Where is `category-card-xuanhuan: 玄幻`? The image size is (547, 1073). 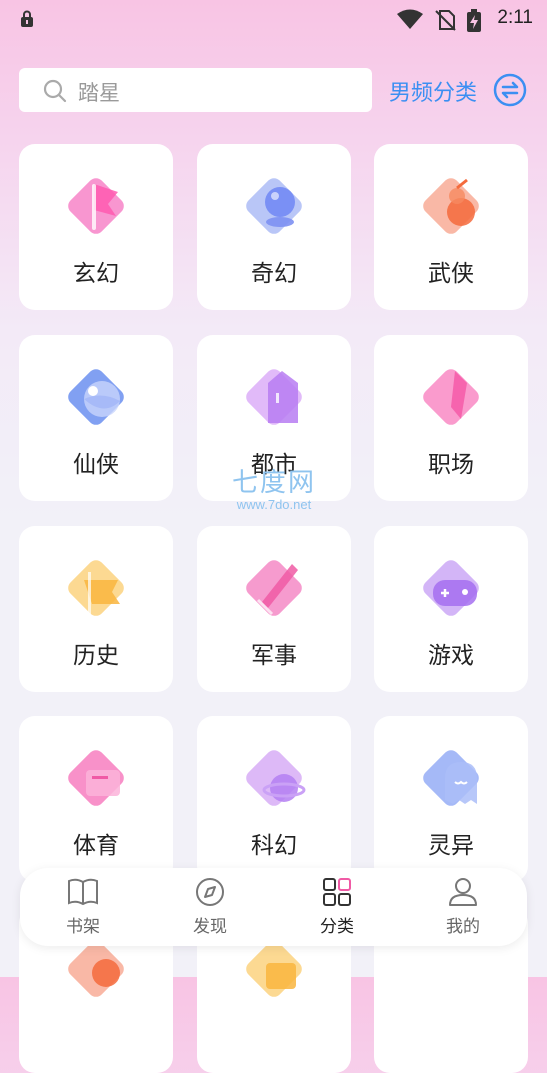 category-card-xuanhuan: 玄幻 is located at coordinates (96, 227).